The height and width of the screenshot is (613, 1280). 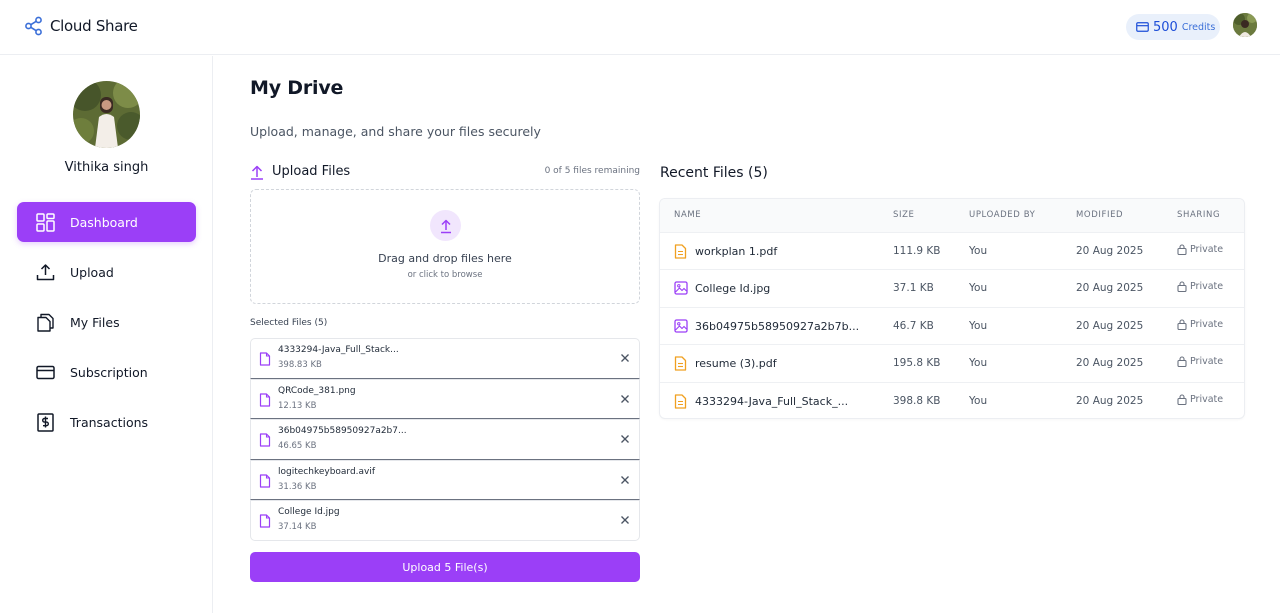 I want to click on upload-arrow-icon, so click(x=257, y=172).